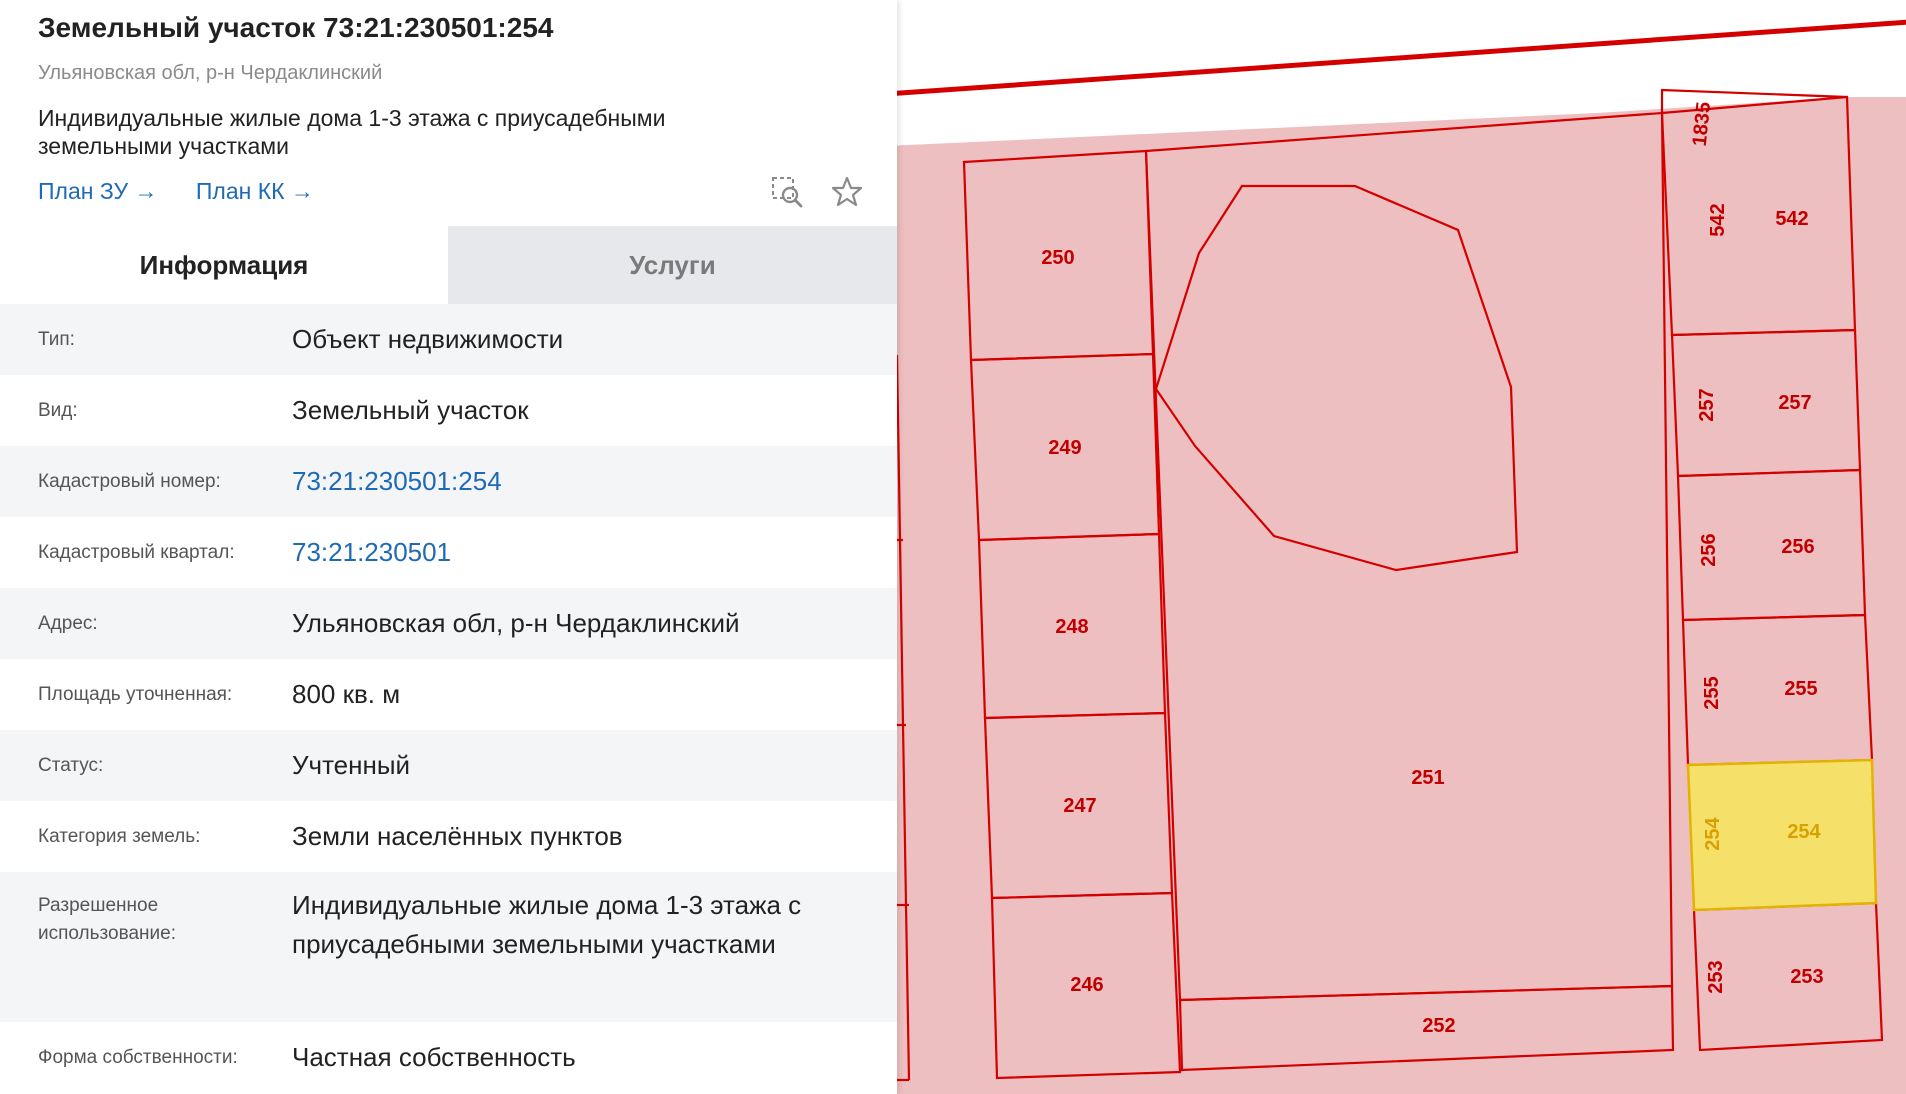 This screenshot has width=1906, height=1094. I want to click on label-249: 249, so click(1064, 448).